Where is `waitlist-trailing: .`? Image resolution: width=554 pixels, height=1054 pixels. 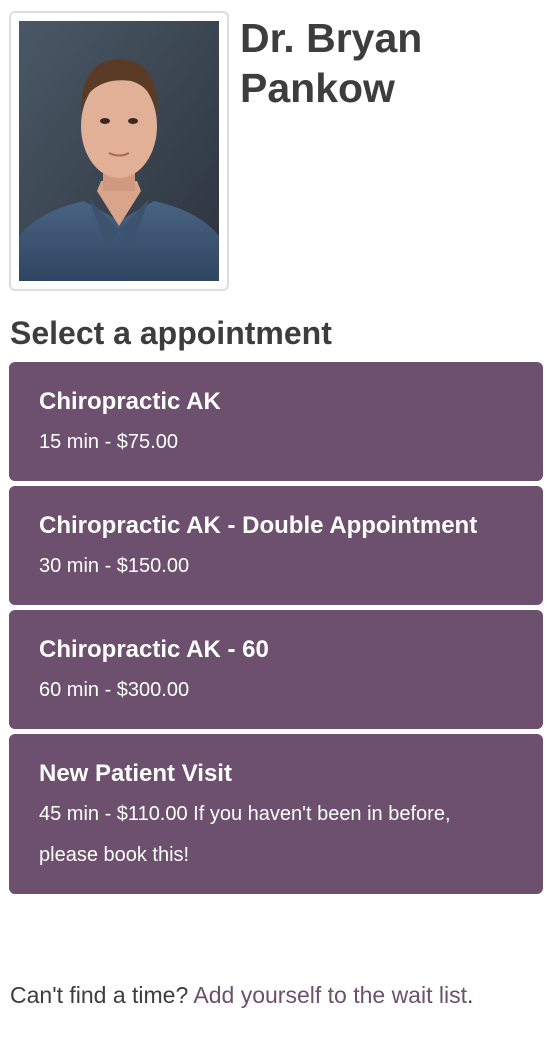 waitlist-trailing: . is located at coordinates (470, 995).